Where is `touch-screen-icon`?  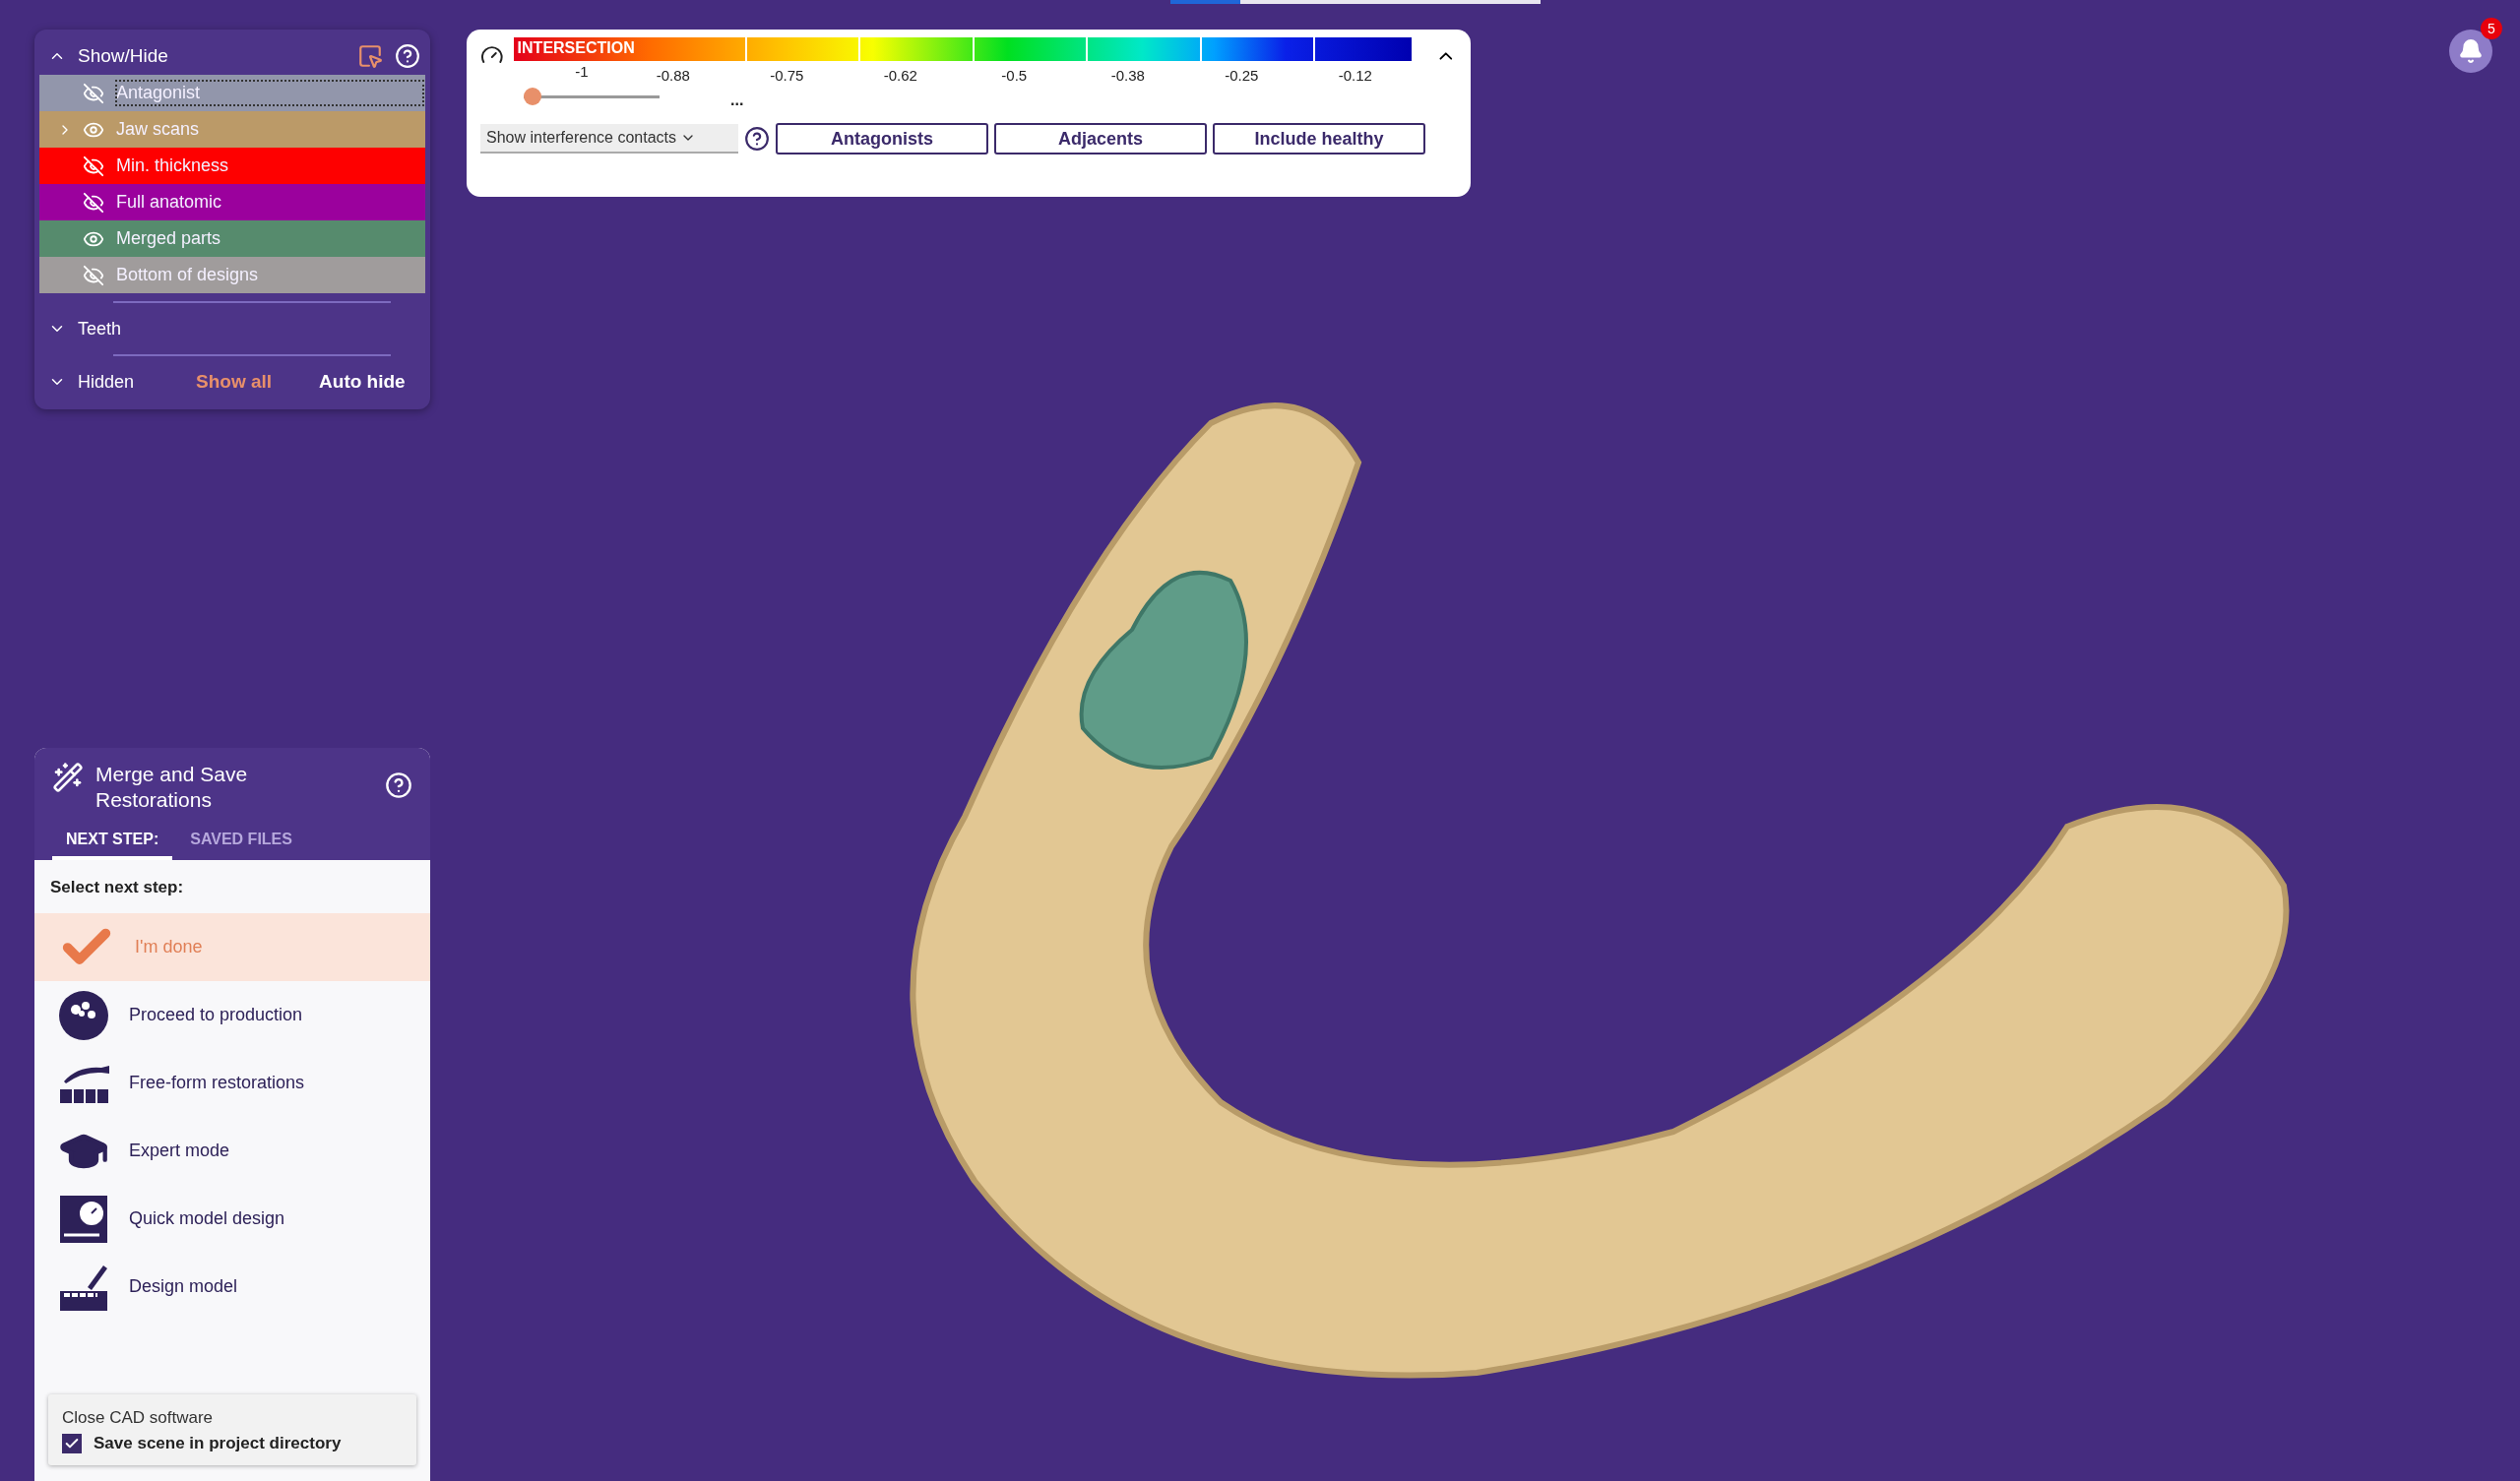
touch-screen-icon is located at coordinates (370, 56).